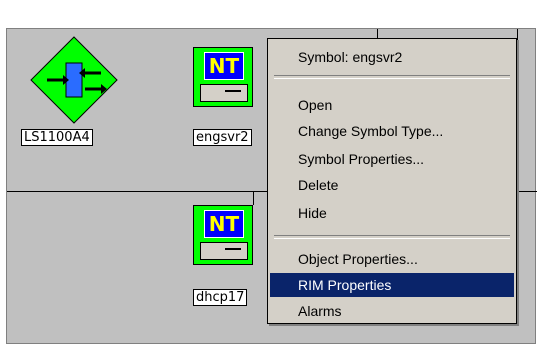  I want to click on bridge-icon, so click(74, 80).